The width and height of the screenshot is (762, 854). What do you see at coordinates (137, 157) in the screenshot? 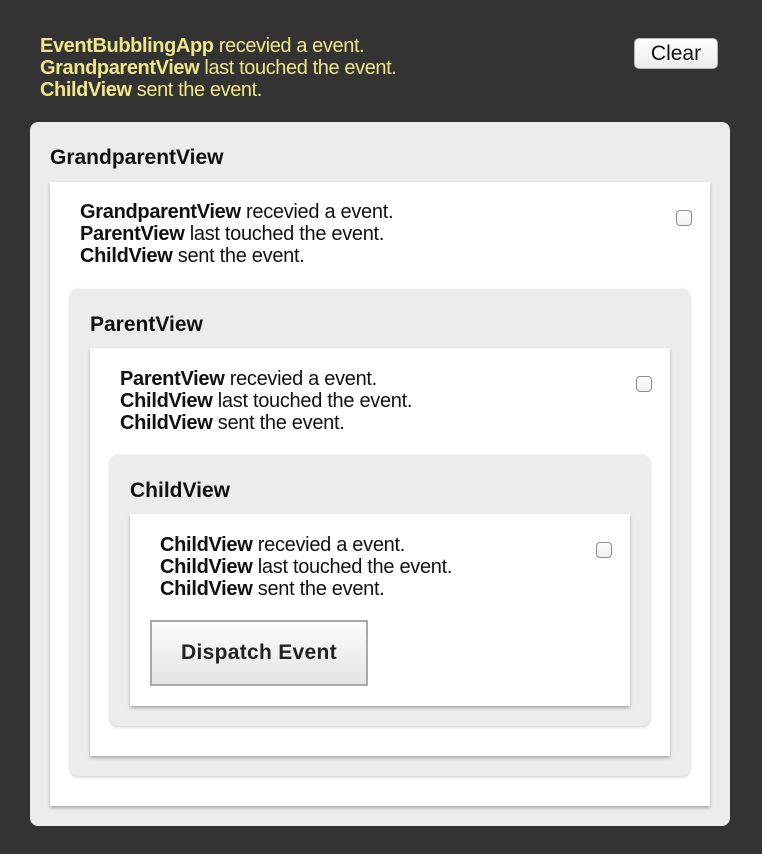
I see `grandparent-view-title: GrandparentView` at bounding box center [137, 157].